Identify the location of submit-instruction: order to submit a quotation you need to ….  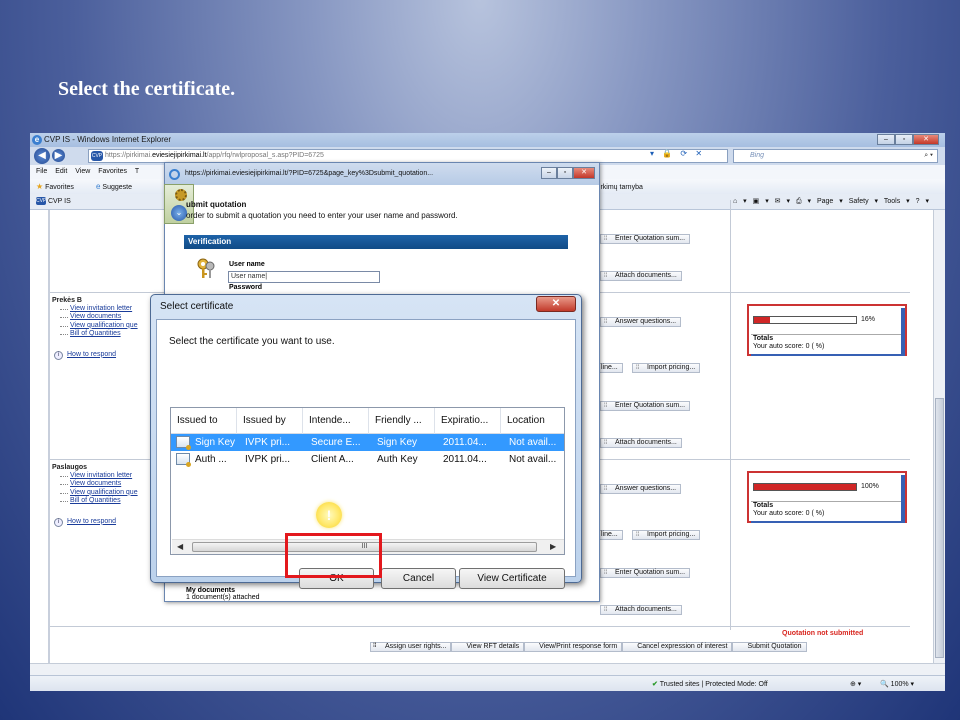
(322, 215).